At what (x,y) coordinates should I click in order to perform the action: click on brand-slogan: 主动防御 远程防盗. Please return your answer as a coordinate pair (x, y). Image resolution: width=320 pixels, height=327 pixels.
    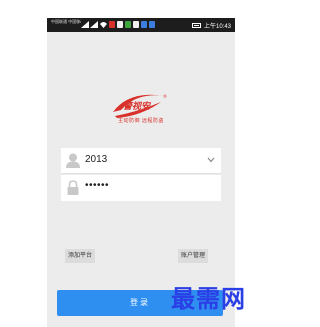
    Looking at the image, I should click on (141, 121).